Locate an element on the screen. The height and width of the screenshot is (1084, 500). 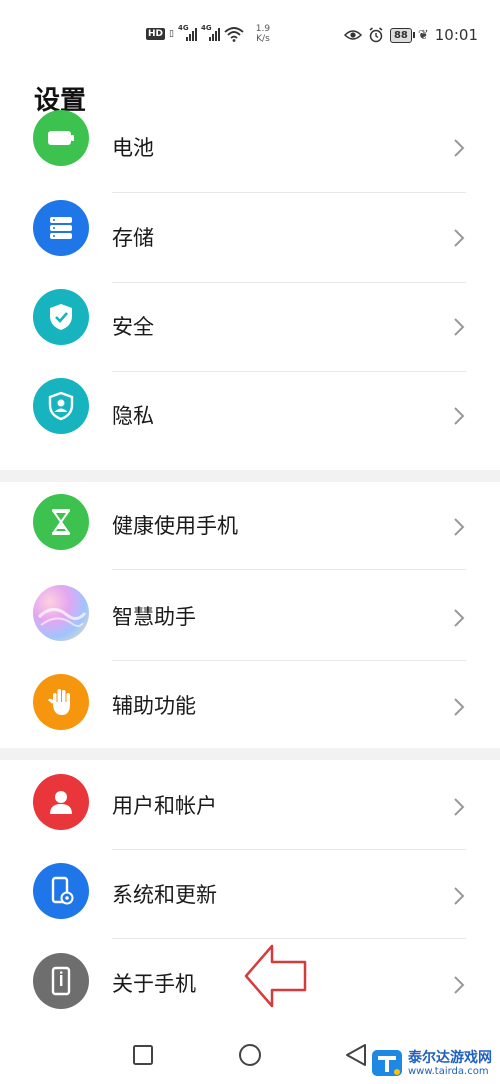
smart-assistant-icon is located at coordinates (61, 613).